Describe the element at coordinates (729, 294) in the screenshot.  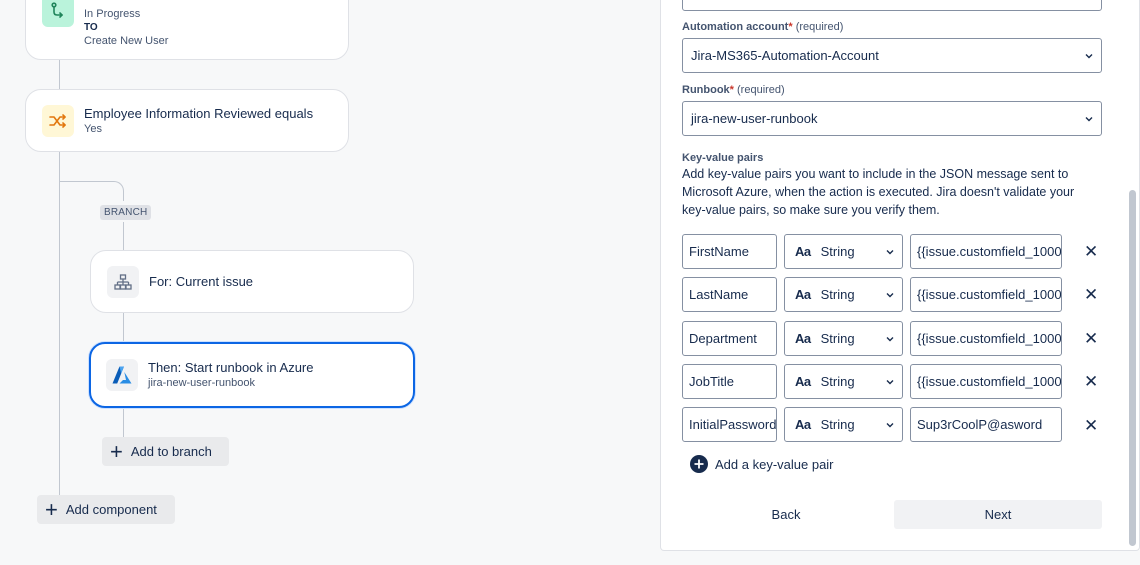
I see `kv-key-input: LastName` at that location.